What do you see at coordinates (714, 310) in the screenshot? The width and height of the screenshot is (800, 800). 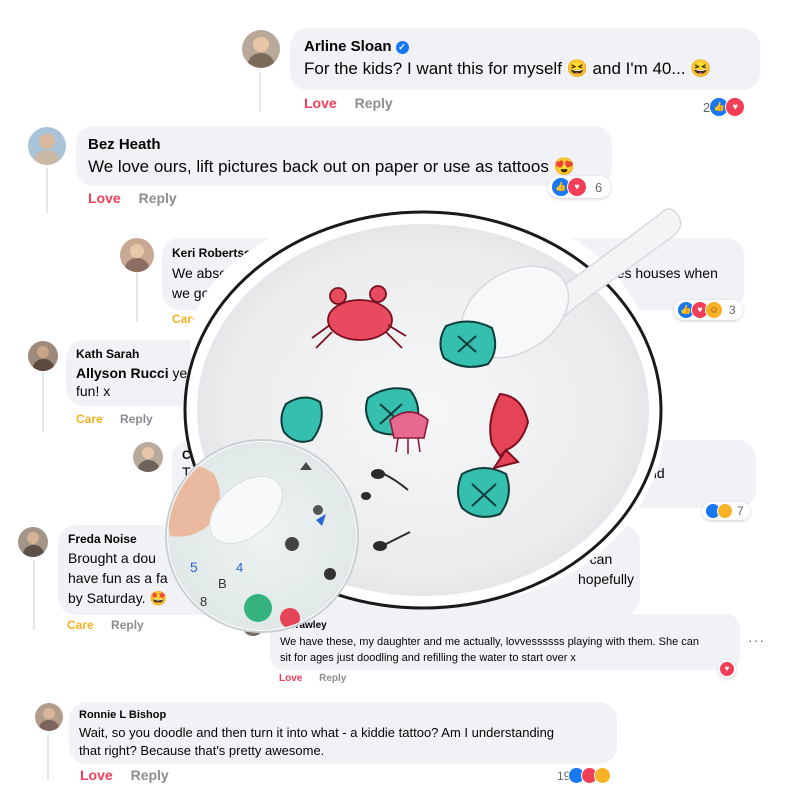 I see `haha-icon: ☺` at bounding box center [714, 310].